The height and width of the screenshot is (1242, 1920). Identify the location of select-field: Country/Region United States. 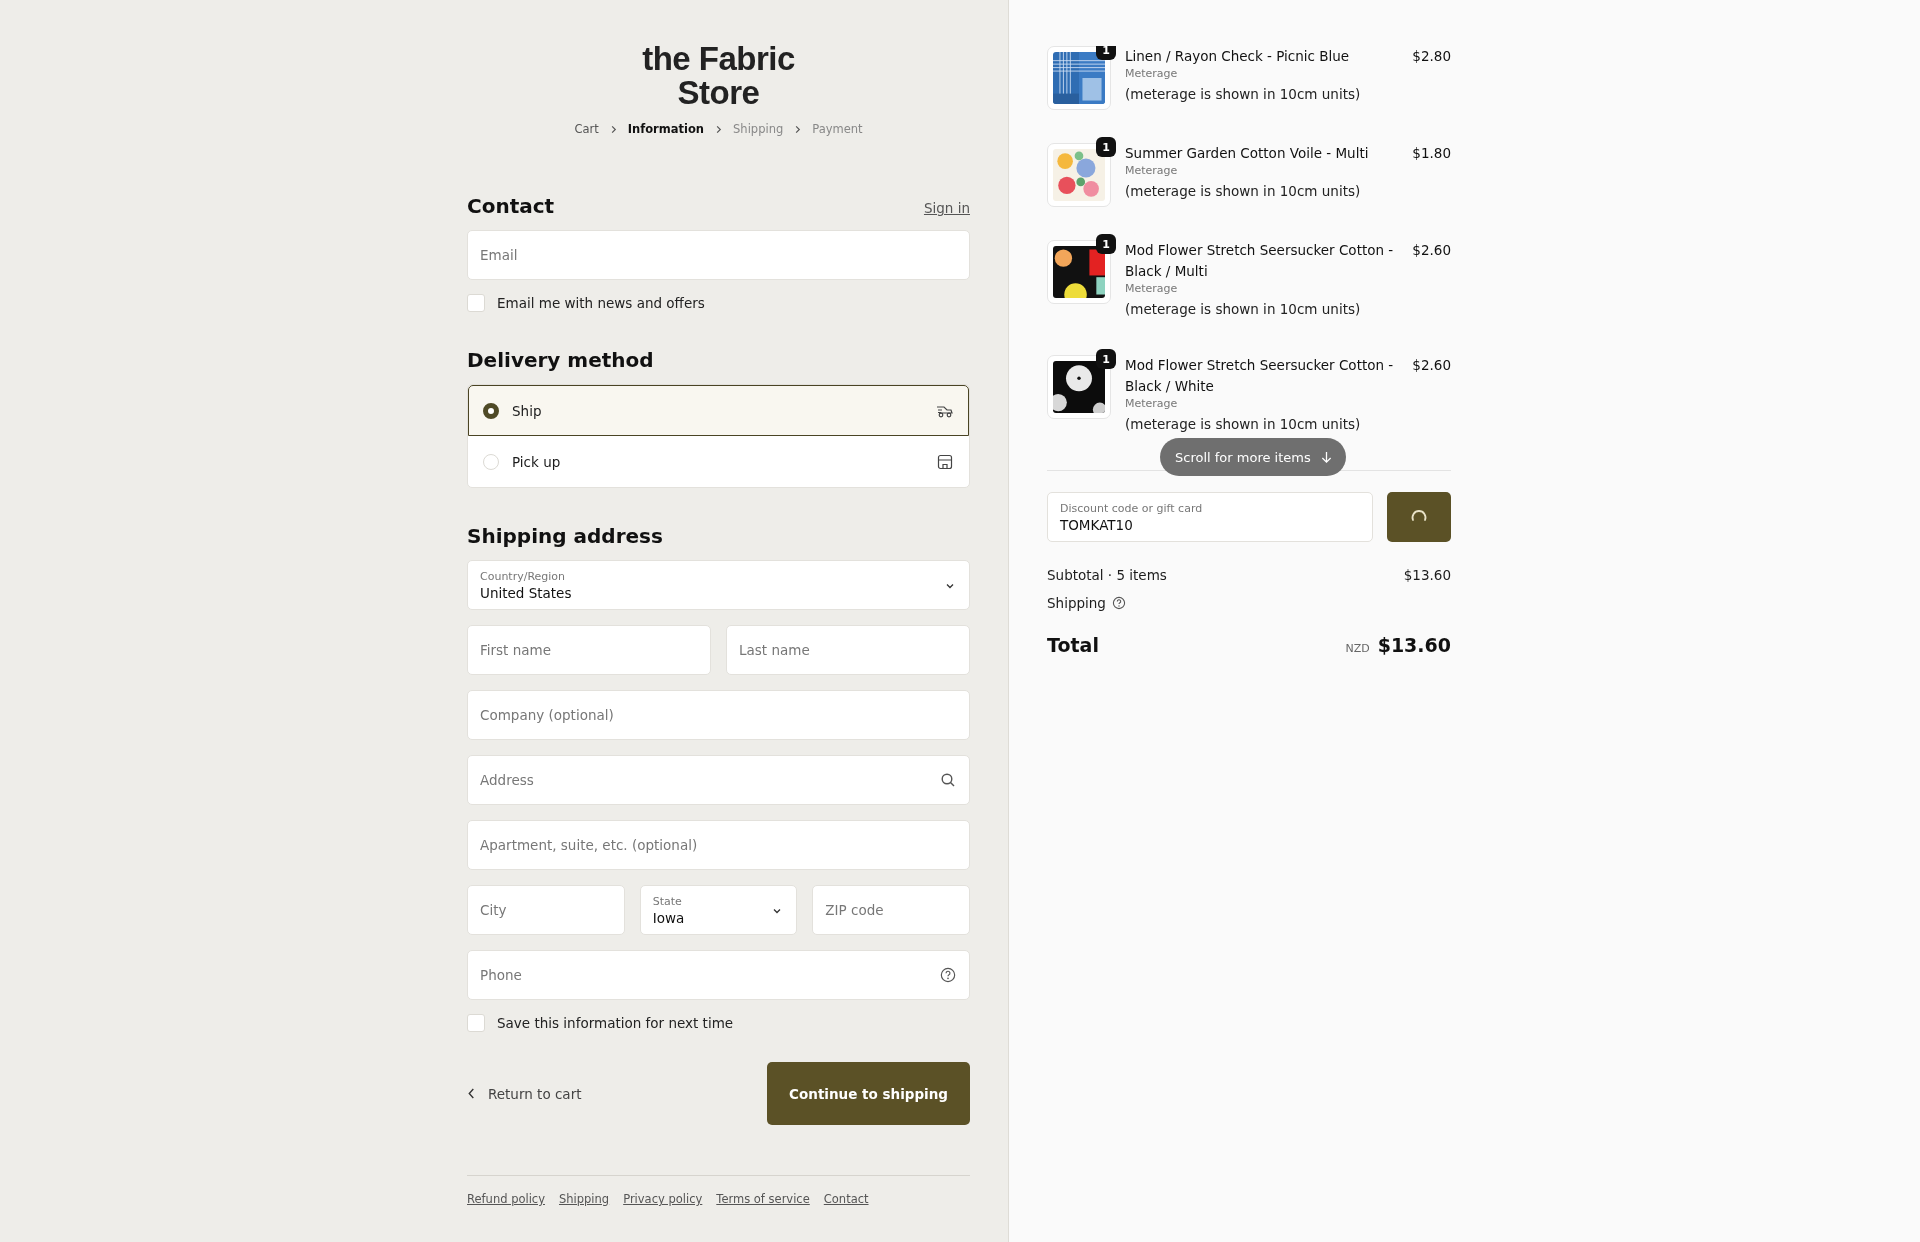
(718, 585).